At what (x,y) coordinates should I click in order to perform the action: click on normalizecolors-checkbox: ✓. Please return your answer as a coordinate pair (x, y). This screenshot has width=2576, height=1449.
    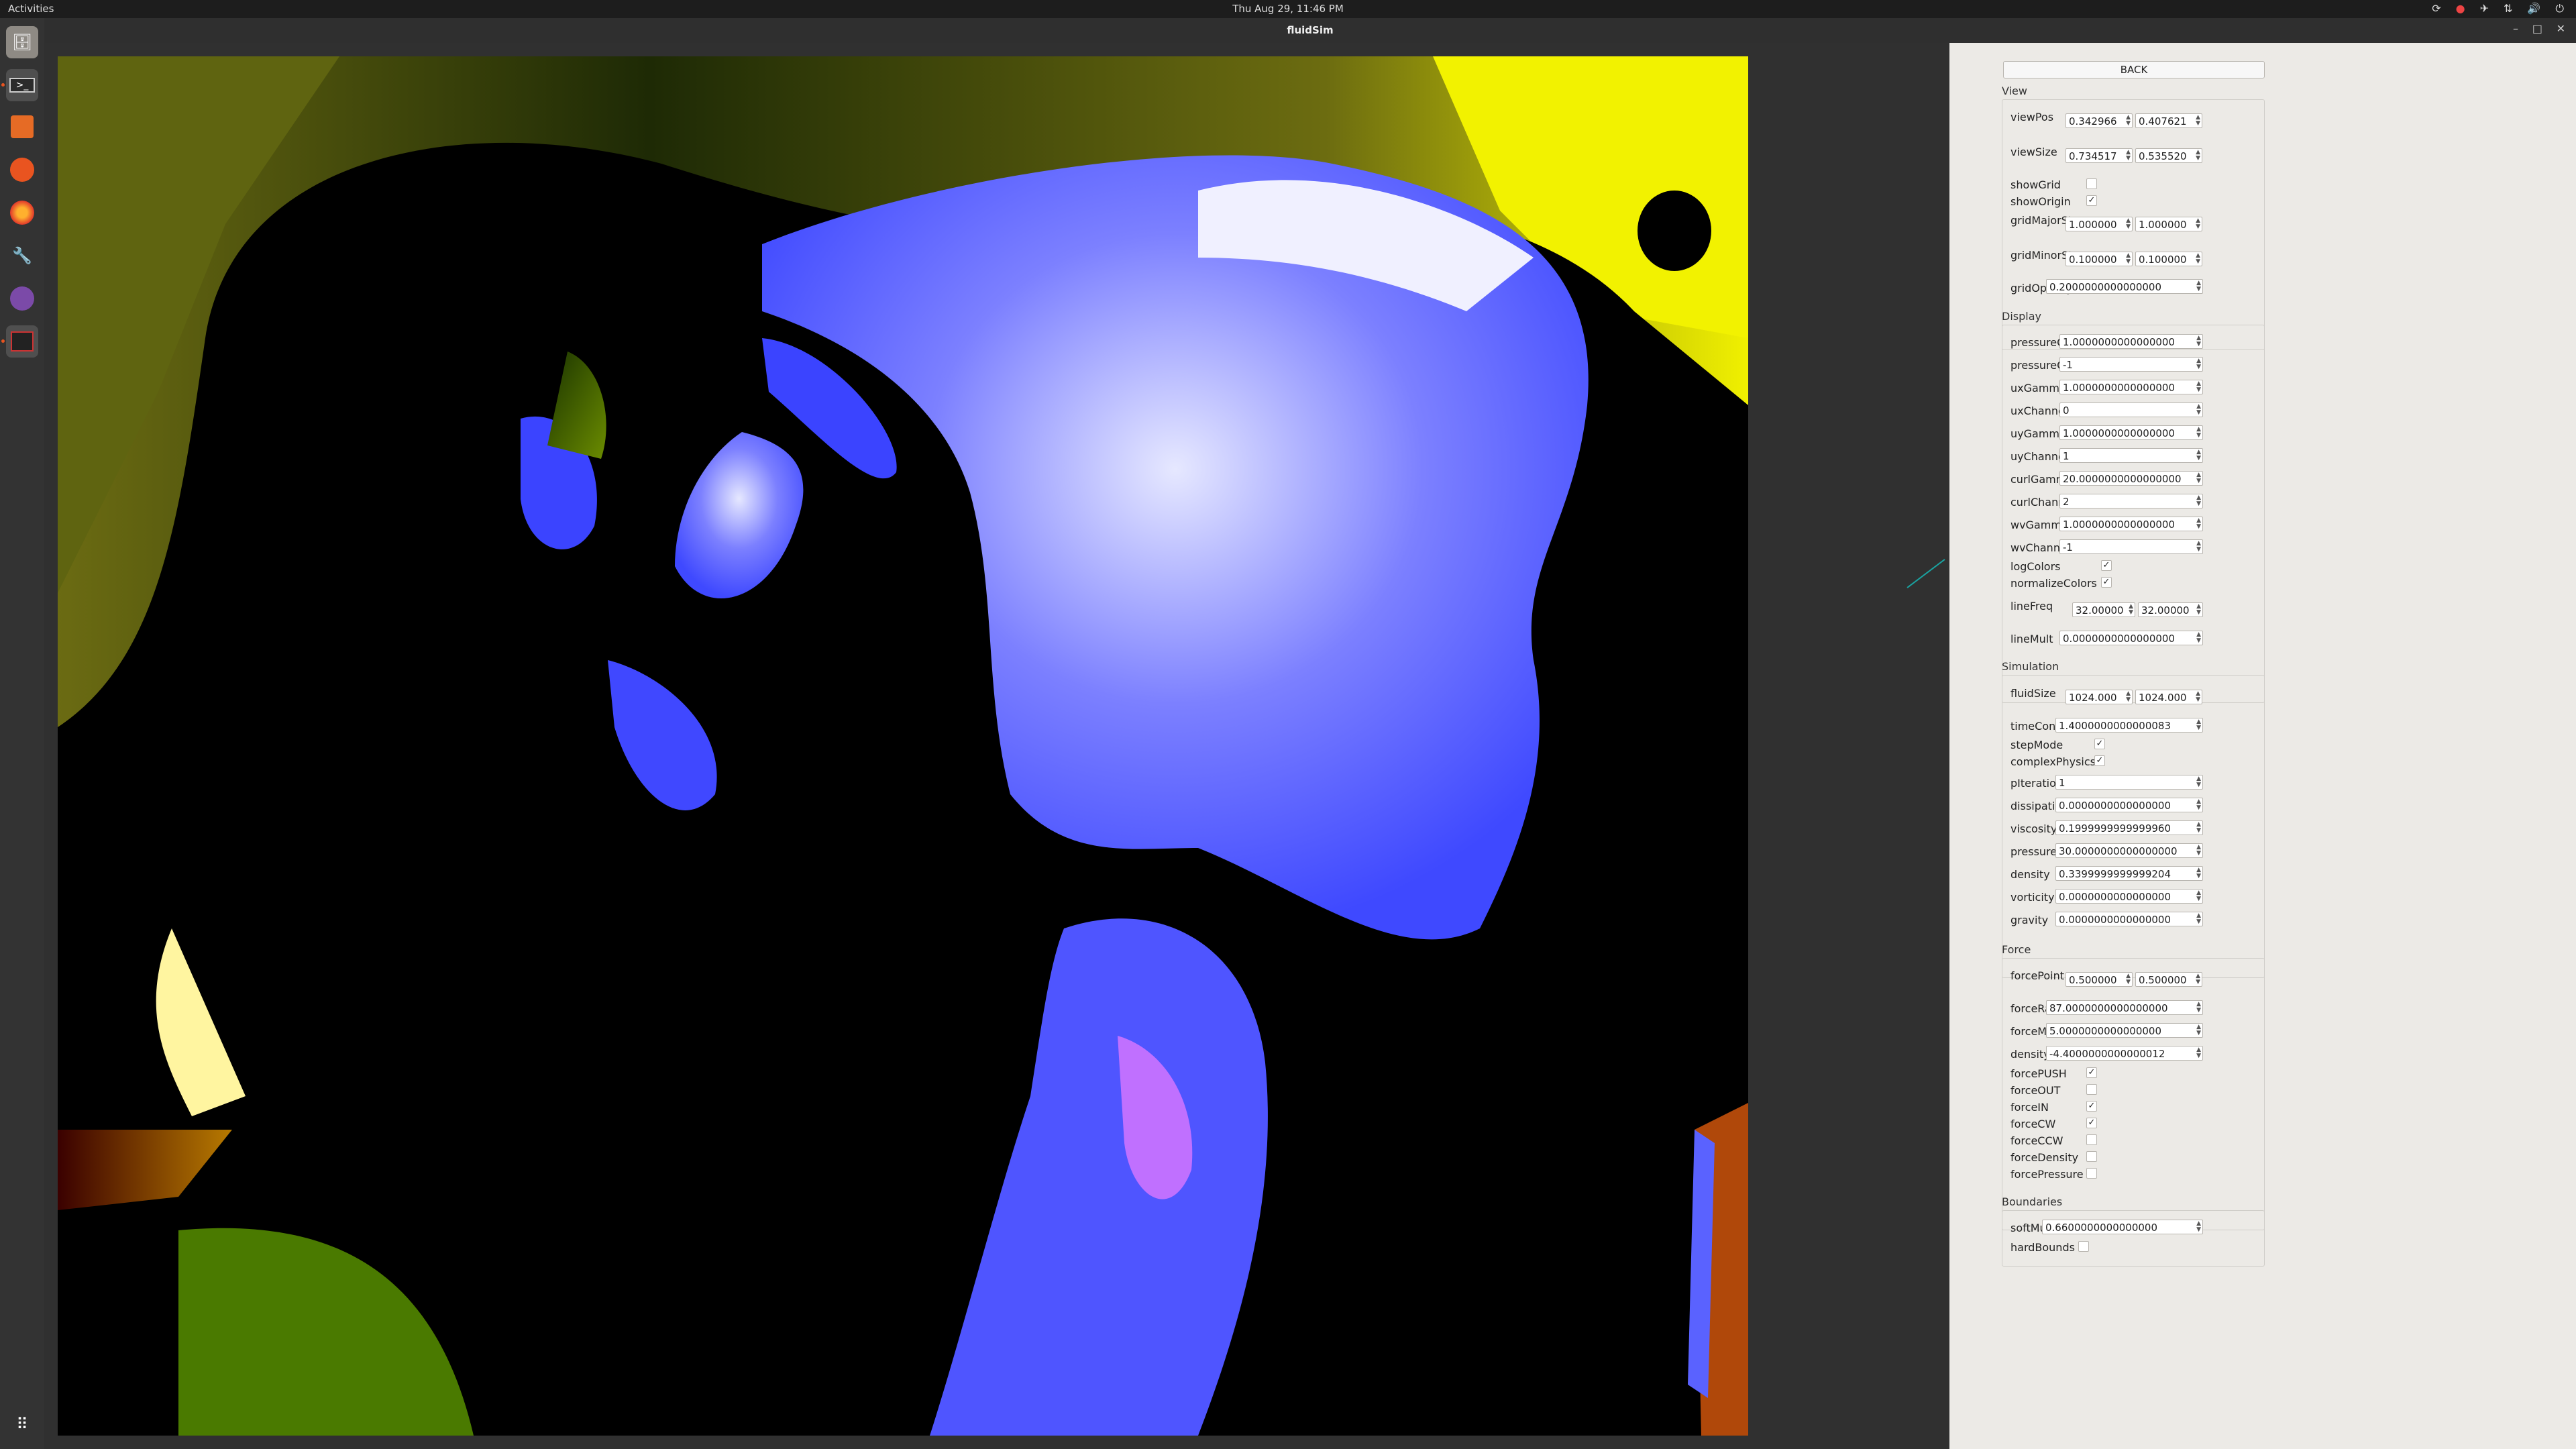
    Looking at the image, I should click on (2106, 582).